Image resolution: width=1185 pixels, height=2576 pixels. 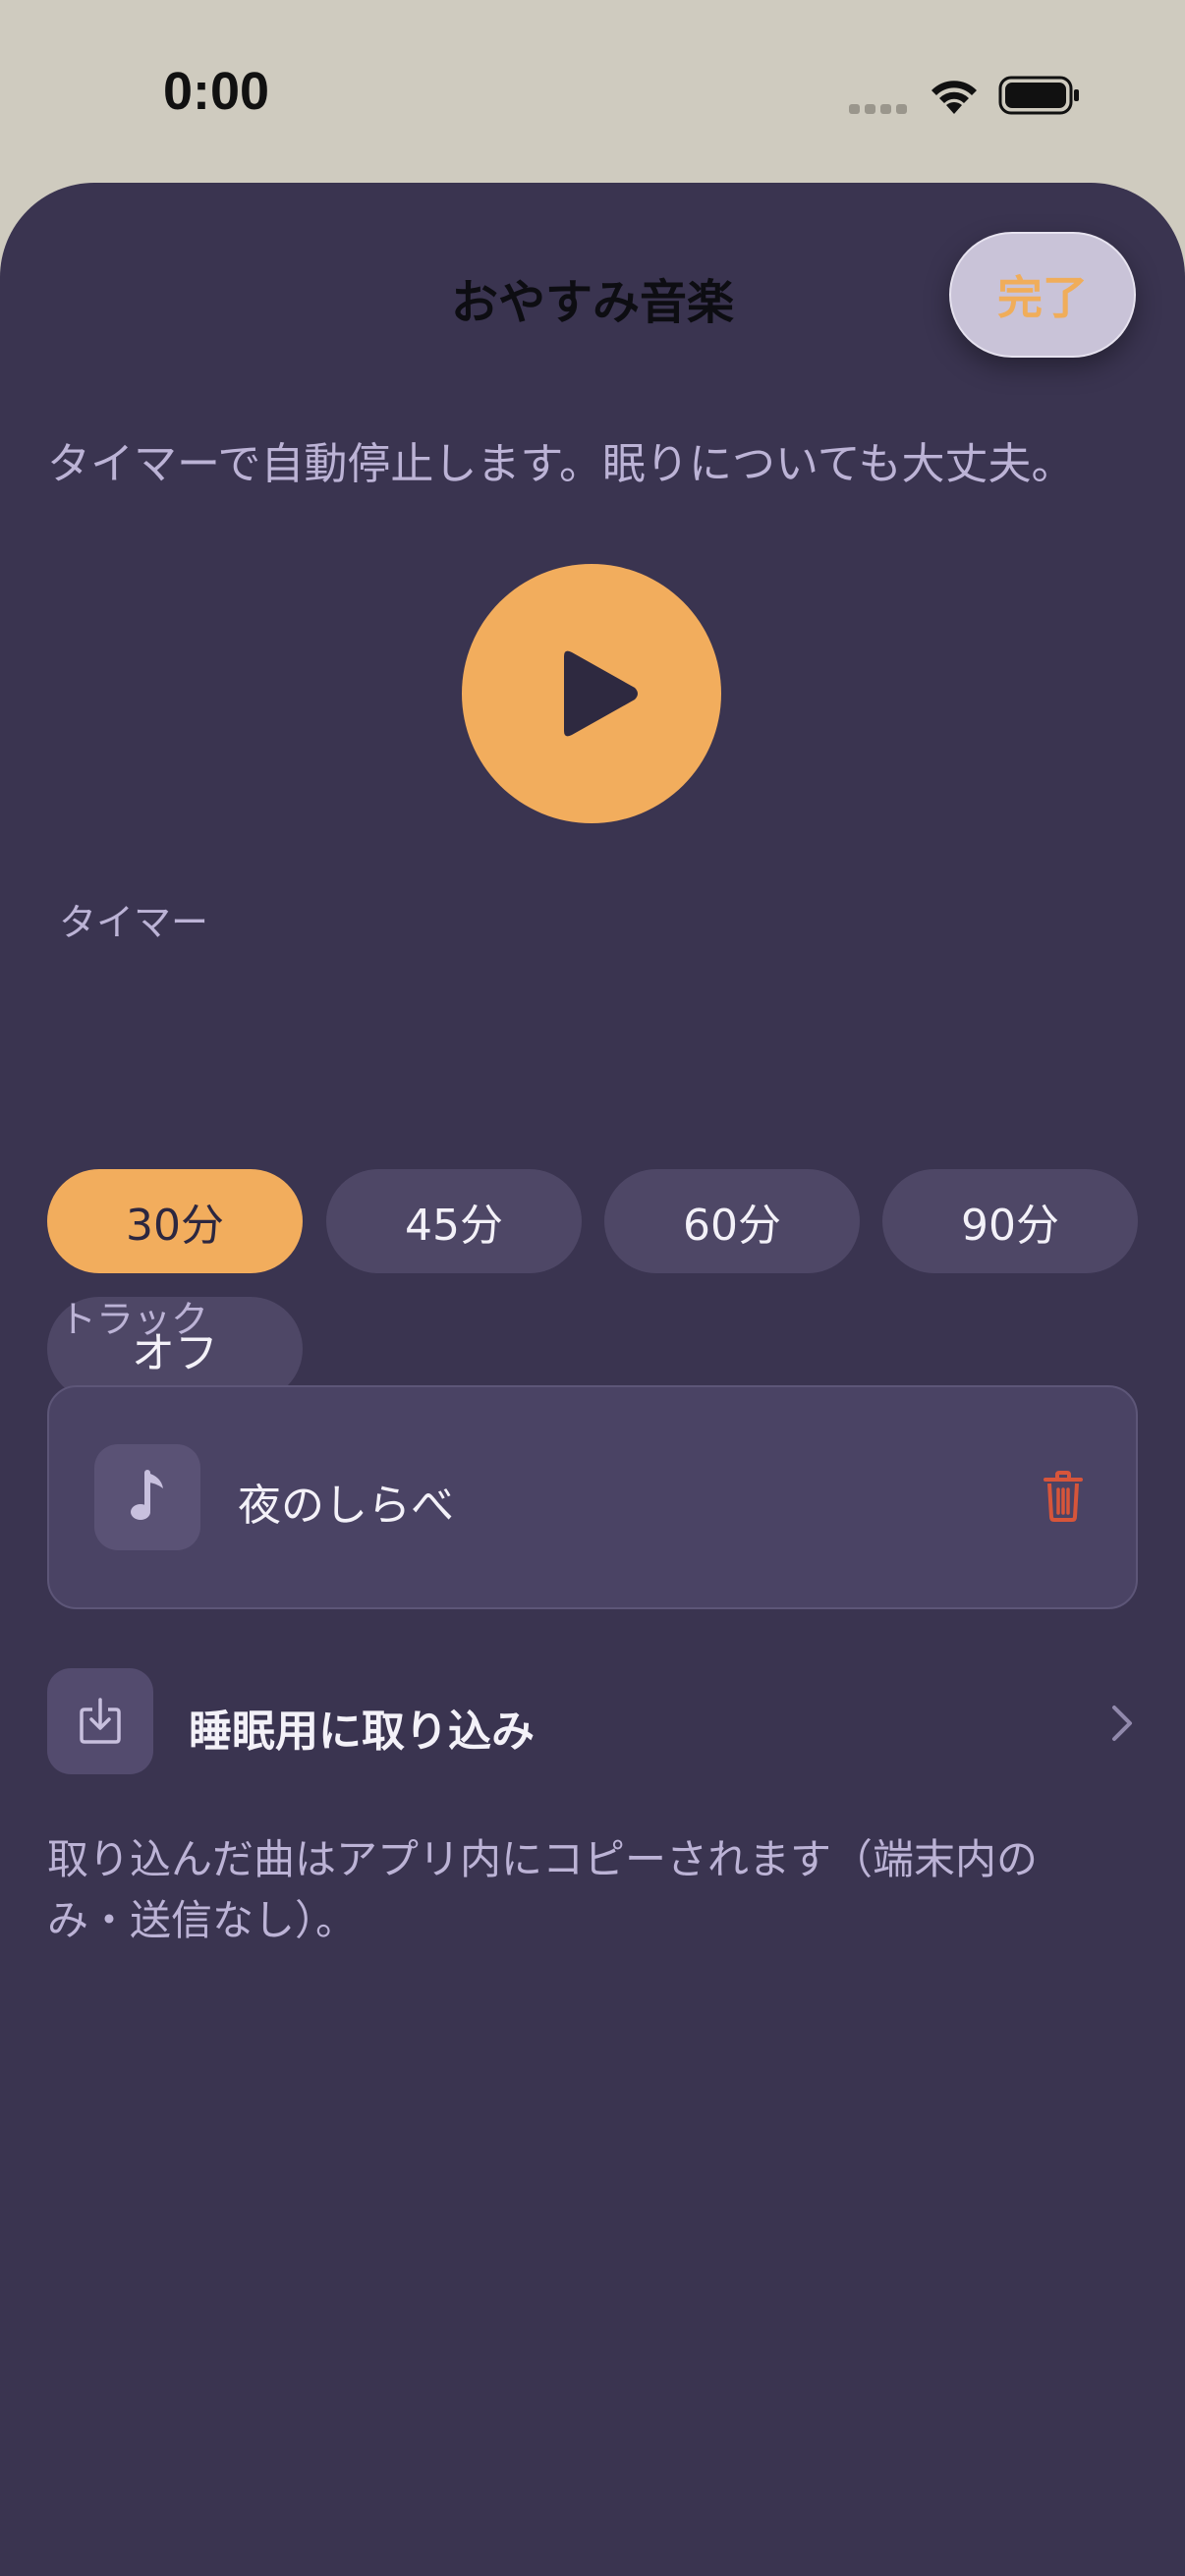 I want to click on timer-option-45: 45分, so click(x=454, y=1221).